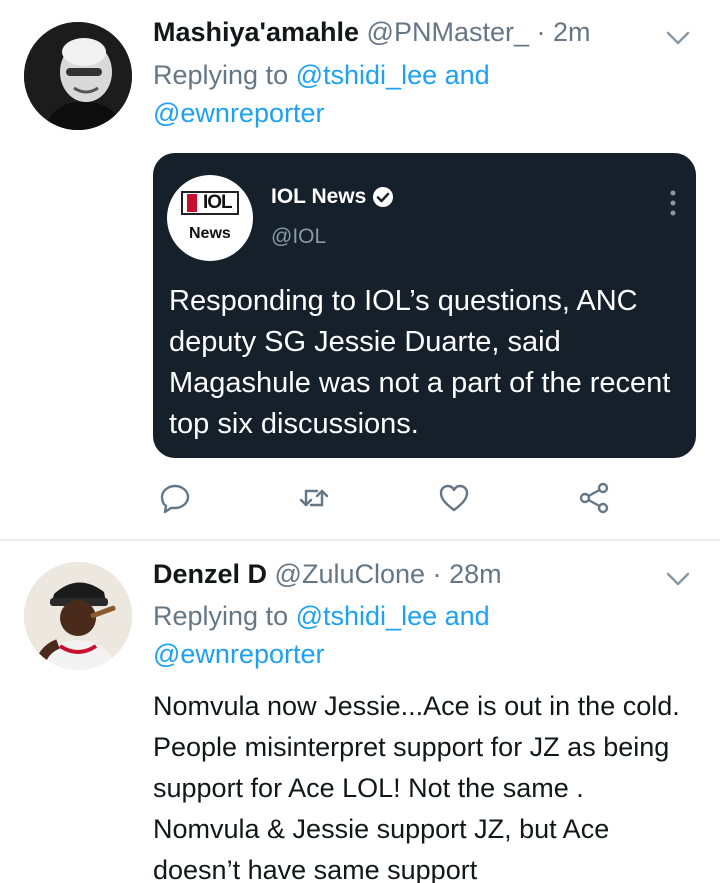  What do you see at coordinates (210, 218) in the screenshot?
I see `iol-logo: IOL News` at bounding box center [210, 218].